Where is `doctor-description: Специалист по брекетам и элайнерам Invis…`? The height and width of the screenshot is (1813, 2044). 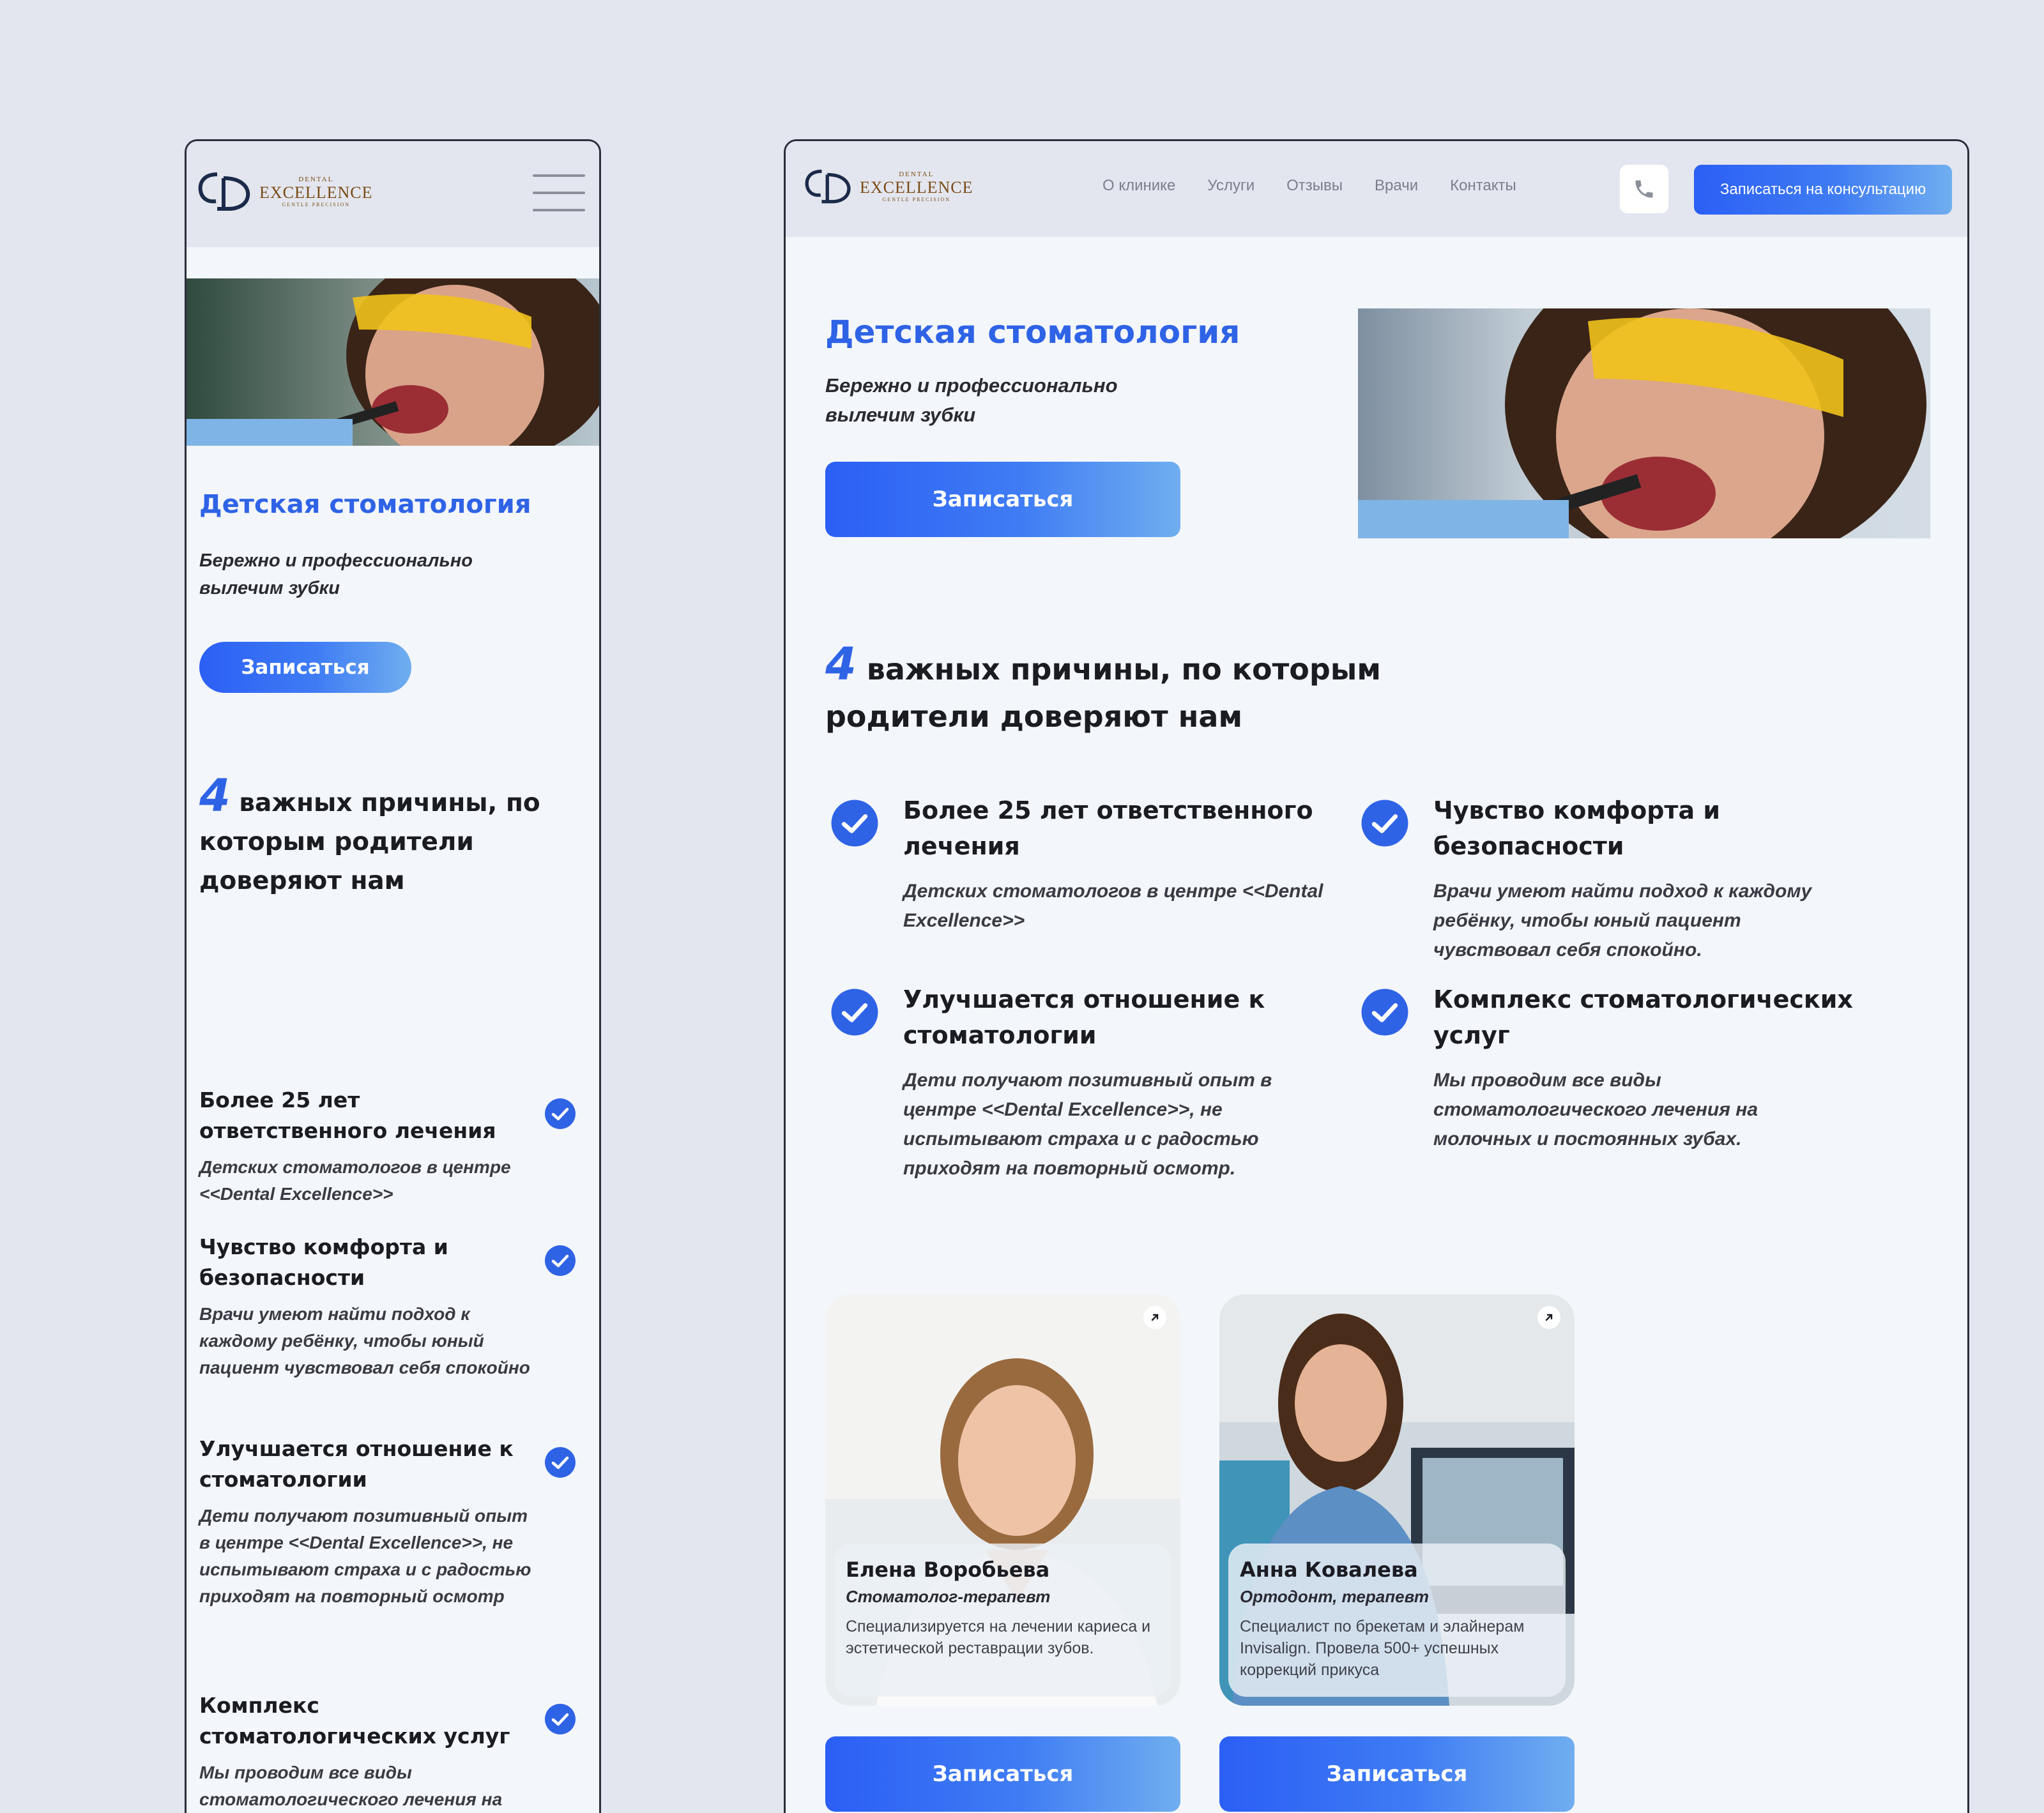
doctor-description: Специалист по брекетам и элайнерам Invis… is located at coordinates (1382, 1648).